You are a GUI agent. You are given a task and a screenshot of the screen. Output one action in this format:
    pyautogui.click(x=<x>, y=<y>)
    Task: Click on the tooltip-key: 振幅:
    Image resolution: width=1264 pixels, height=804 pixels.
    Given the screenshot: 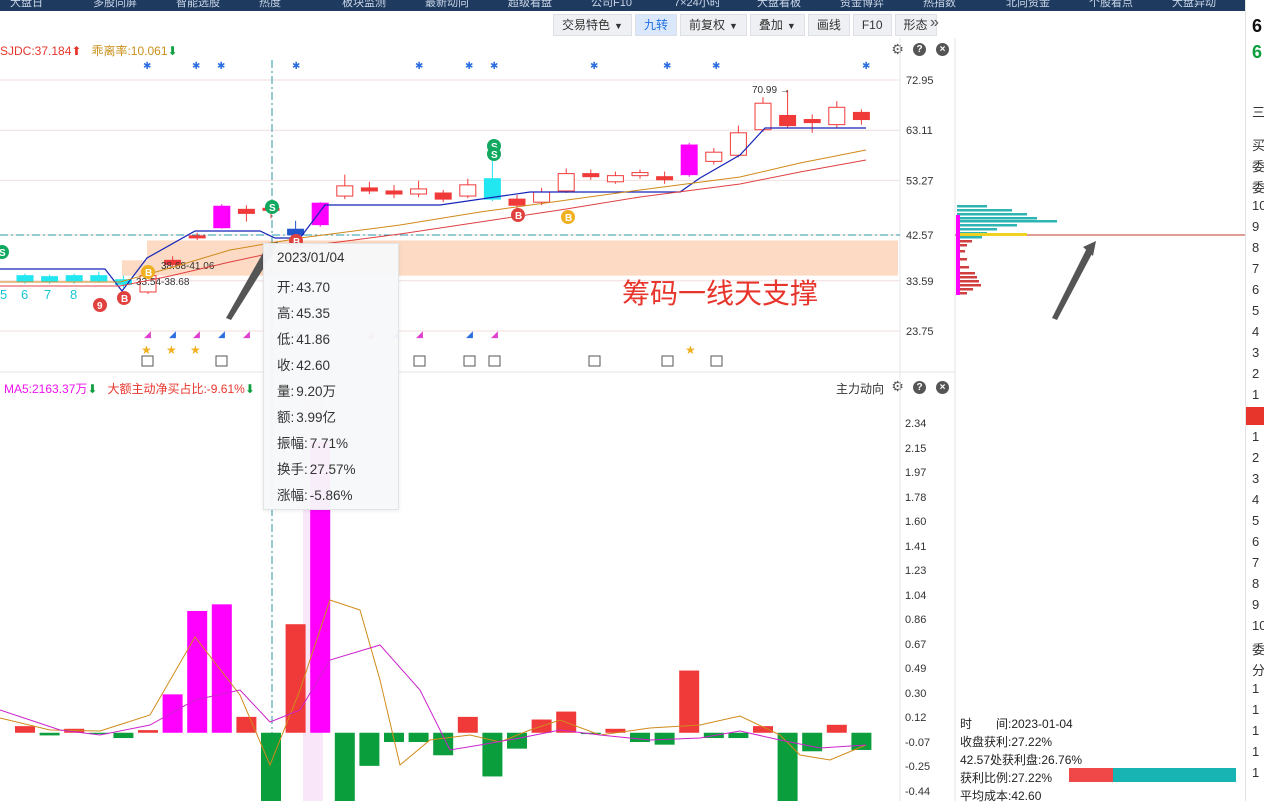 What is the action you would take?
    pyautogui.click(x=292, y=443)
    